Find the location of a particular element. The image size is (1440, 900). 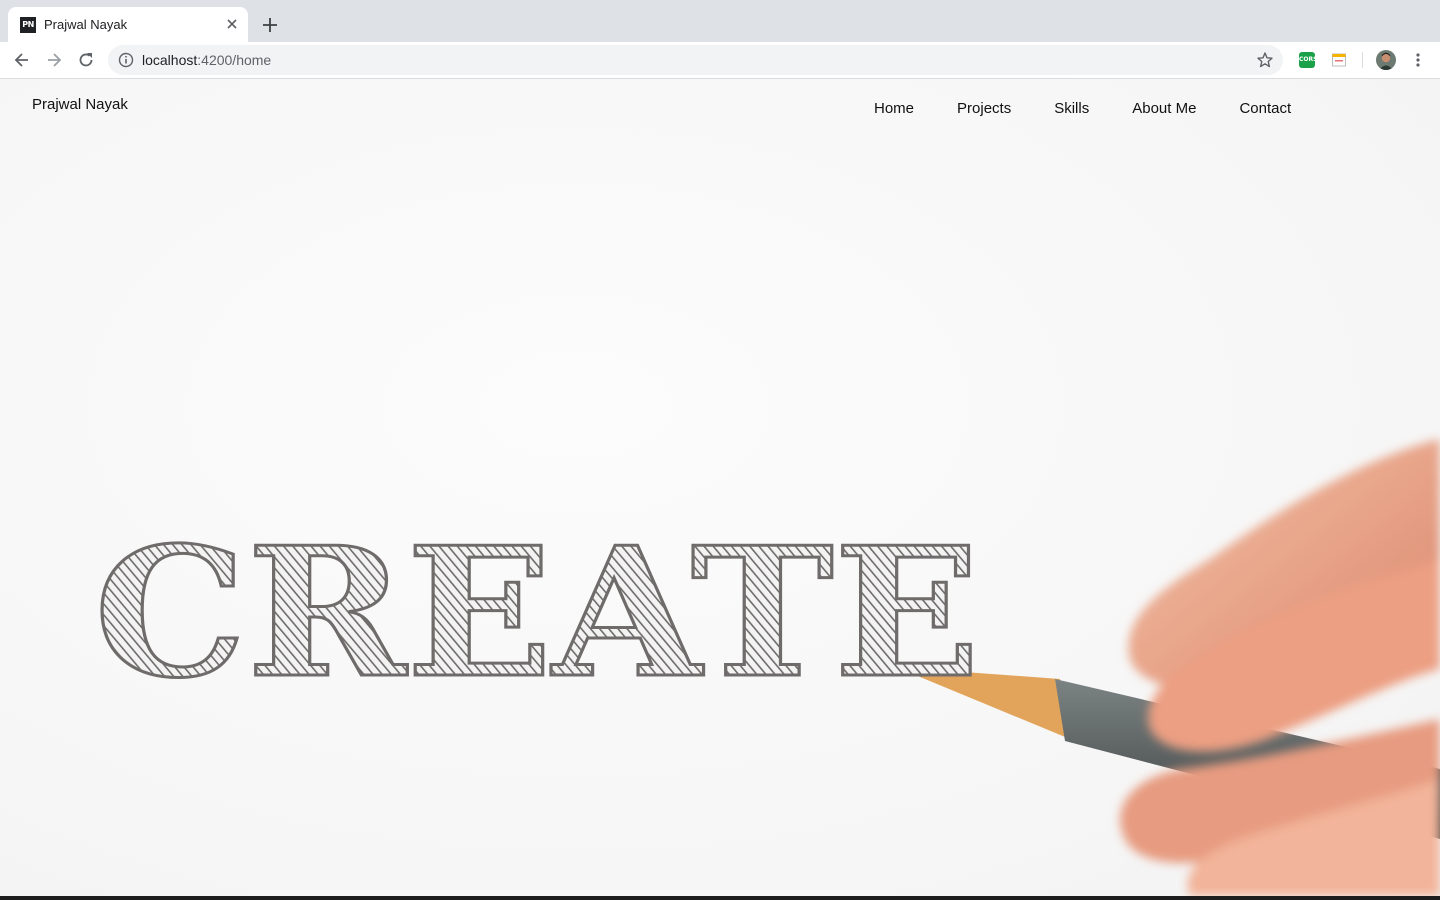

nav-contact: Contact is located at coordinates (1265, 108).